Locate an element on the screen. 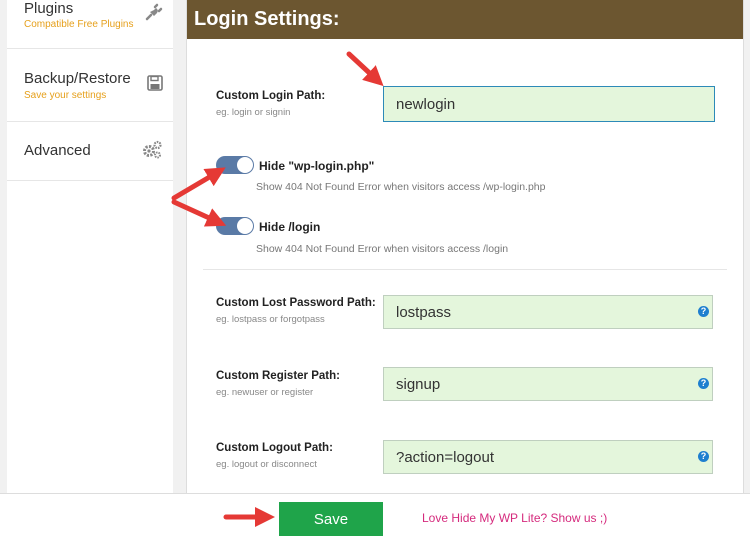 The image size is (750, 539). logout-input is located at coordinates (548, 457).